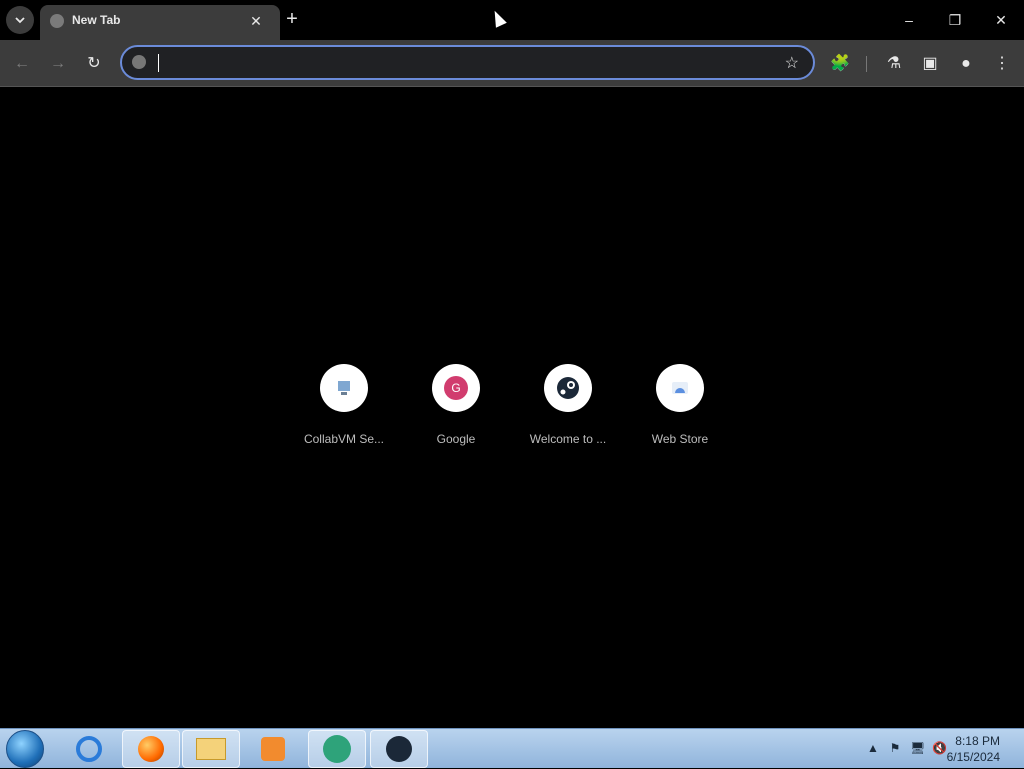 Image resolution: width=1024 pixels, height=769 pixels. Describe the element at coordinates (160, 22) in the screenshot. I see `tab-new-tab: New Tab ✕` at that location.